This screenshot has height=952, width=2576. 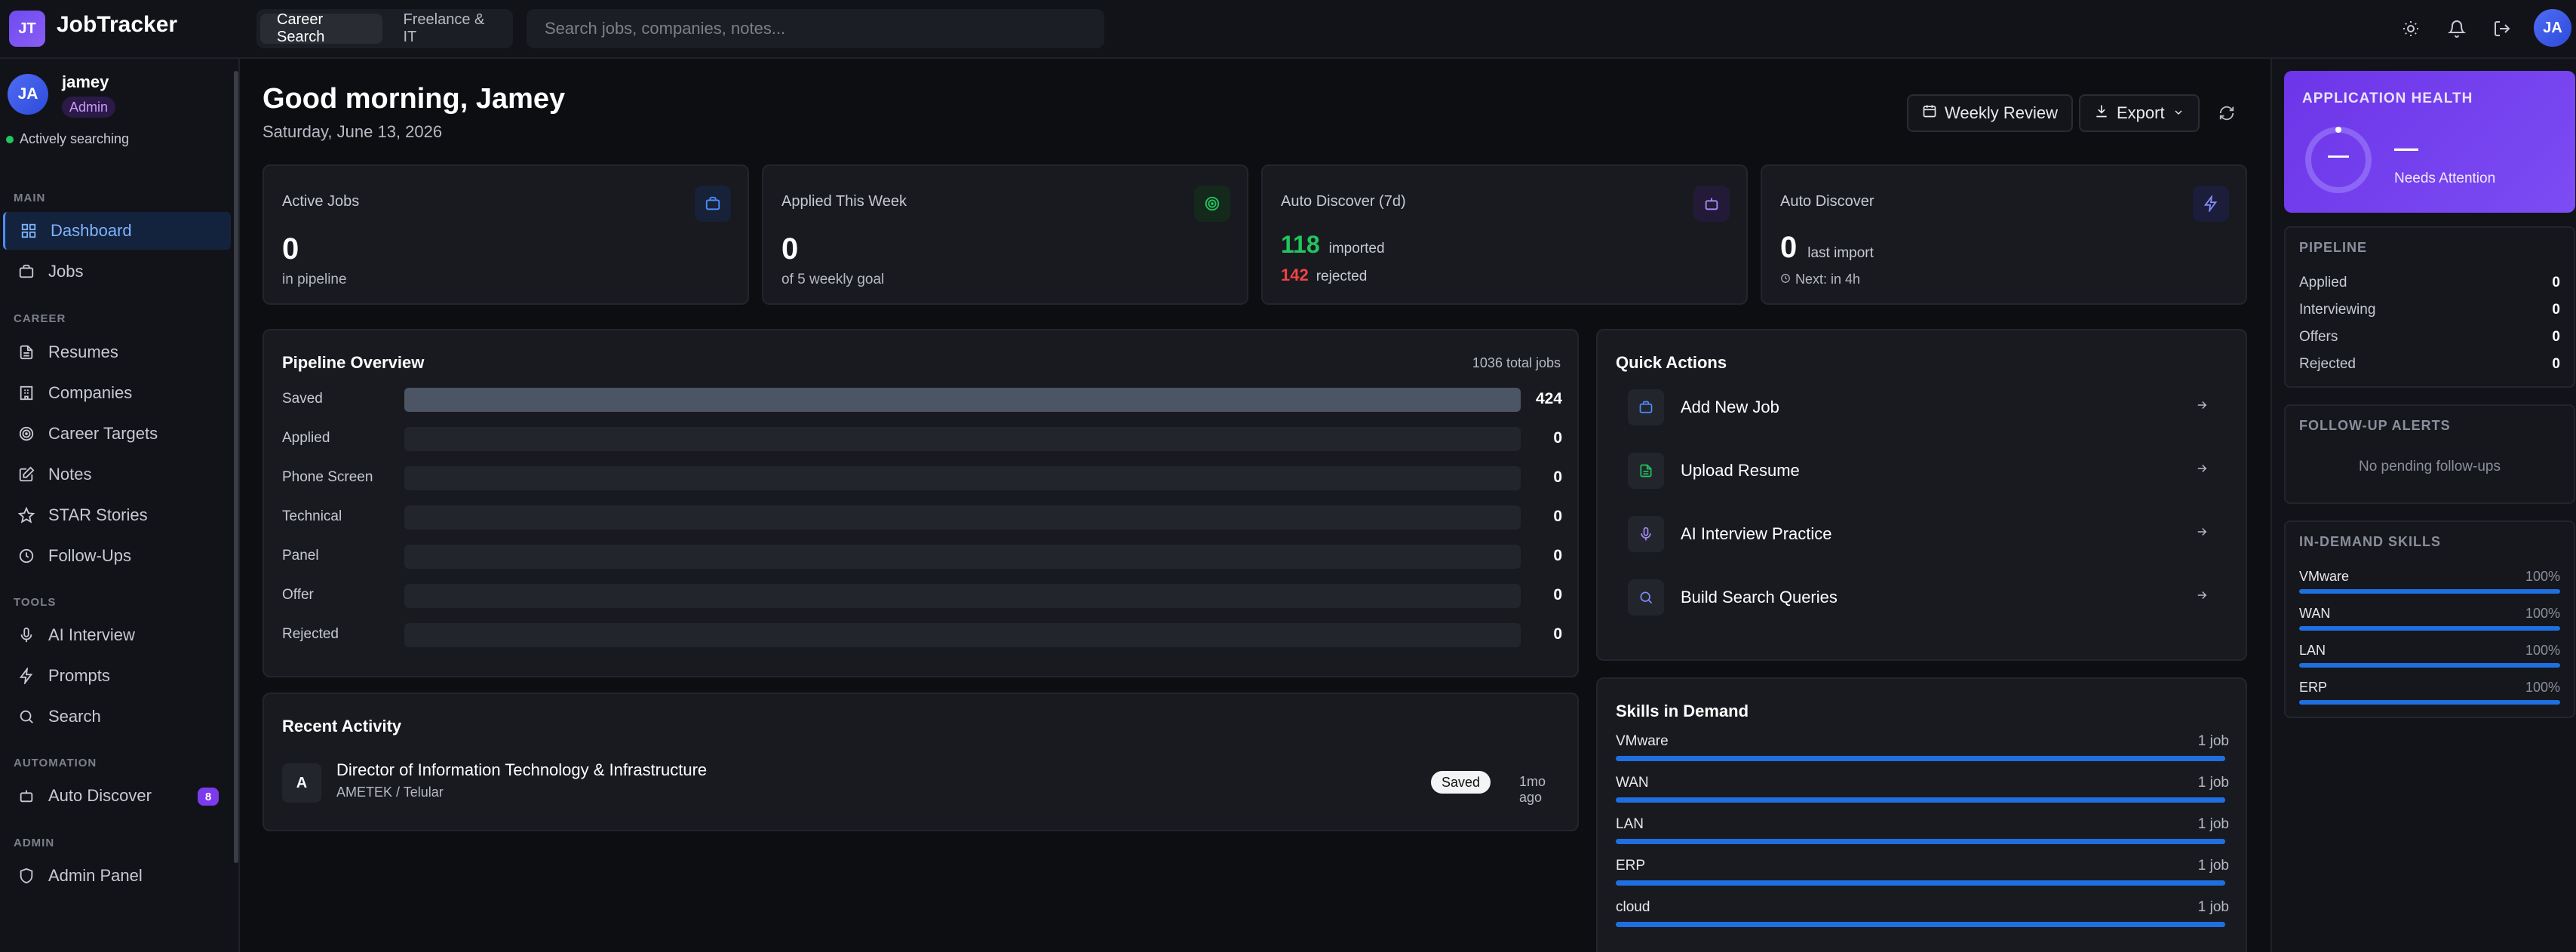 I want to click on note-edit-icon, so click(x=26, y=474).